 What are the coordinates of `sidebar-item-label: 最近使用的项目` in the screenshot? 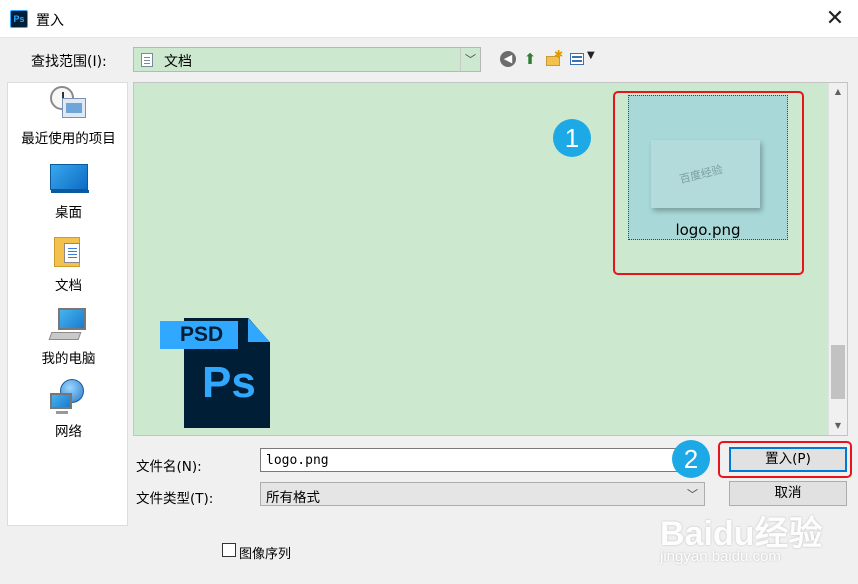 It's located at (68, 139).